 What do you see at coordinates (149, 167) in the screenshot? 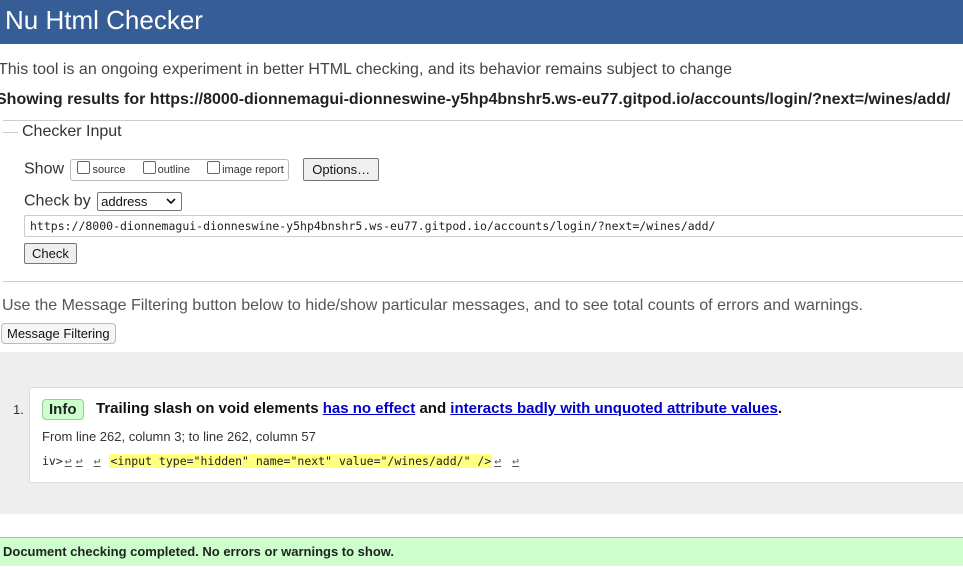
I see `outline-checkbox` at bounding box center [149, 167].